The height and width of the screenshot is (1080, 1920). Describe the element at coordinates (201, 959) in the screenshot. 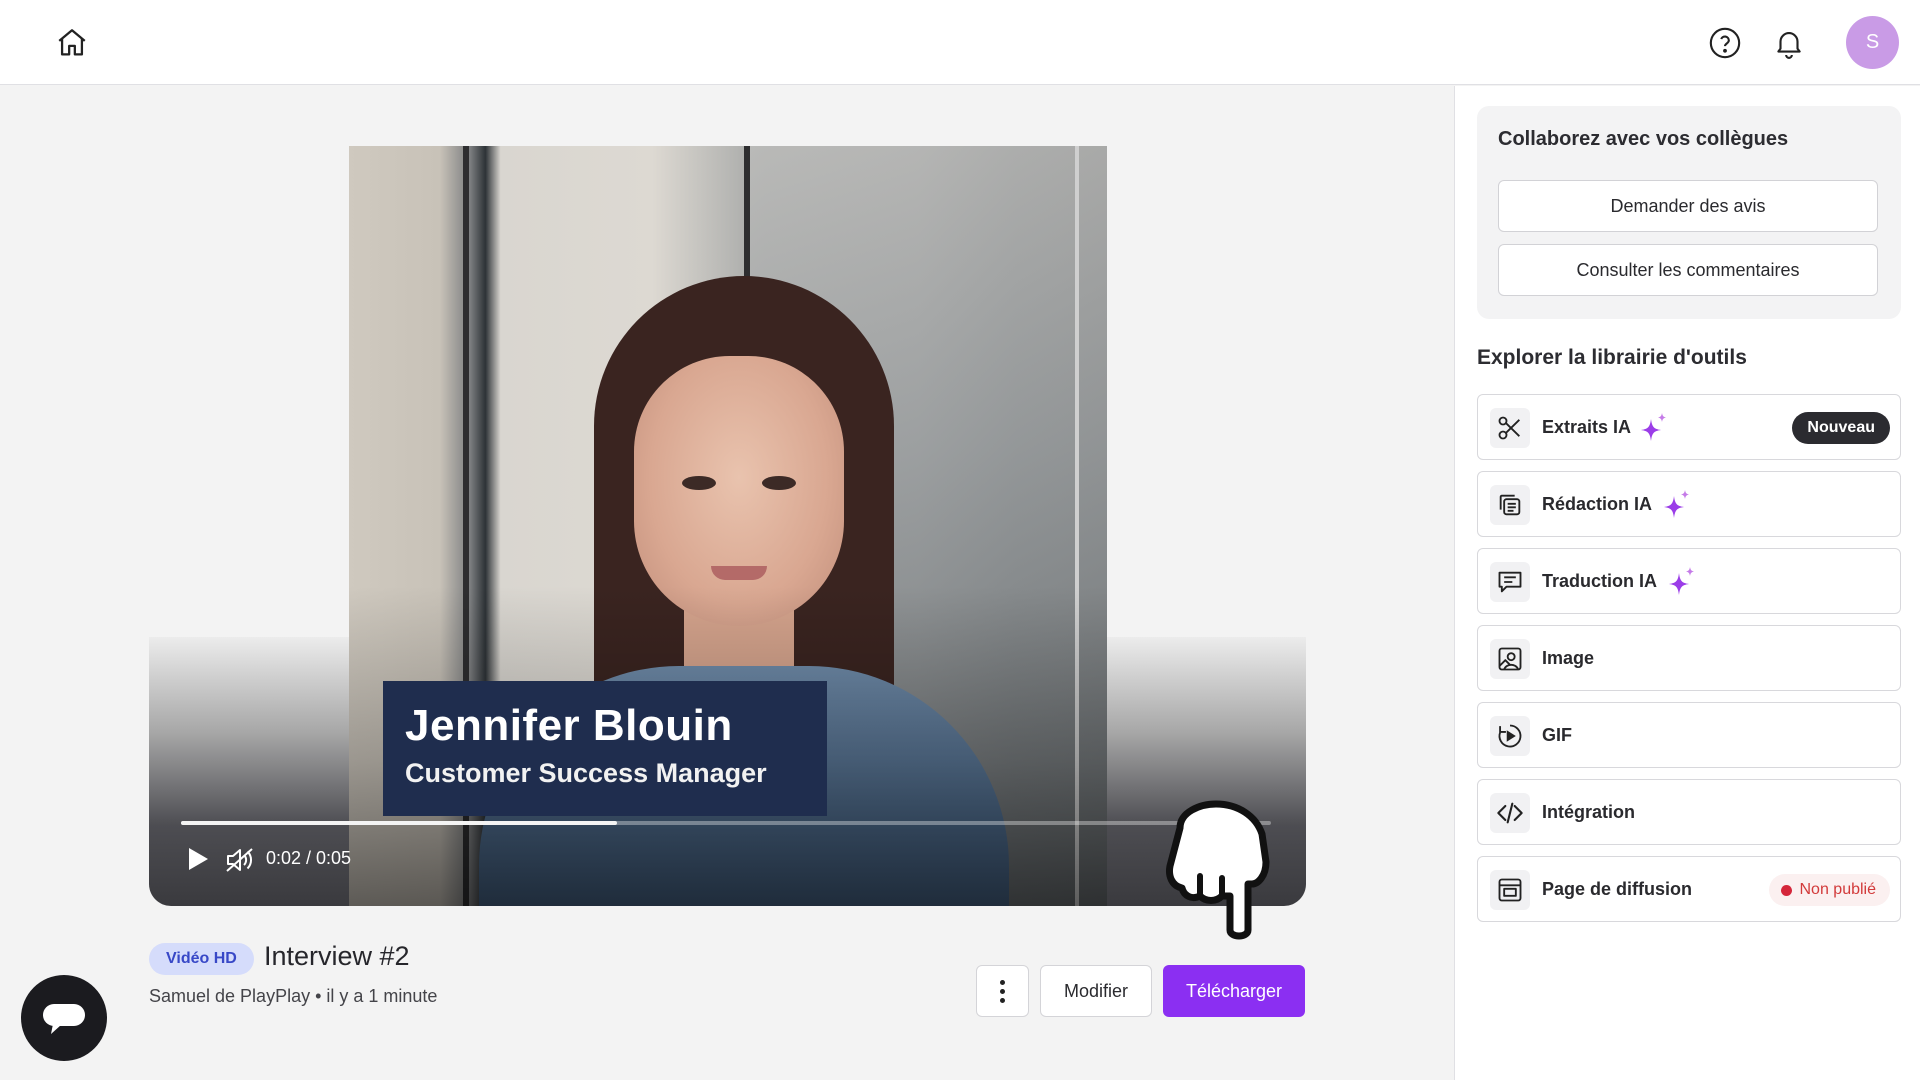

I see `video-quality-badge: Vidéo HD` at that location.